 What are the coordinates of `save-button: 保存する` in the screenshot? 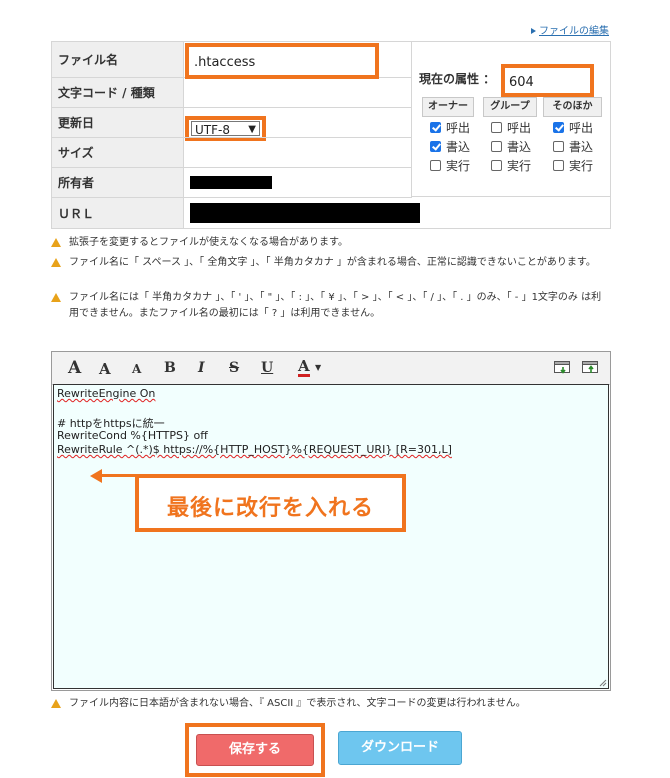 It's located at (255, 750).